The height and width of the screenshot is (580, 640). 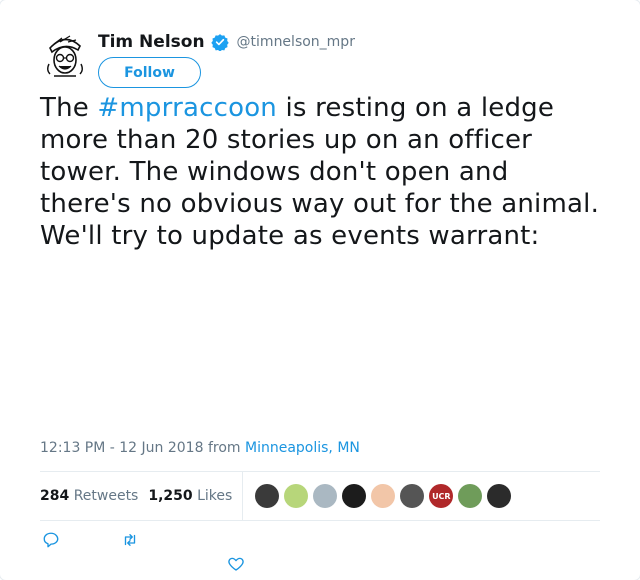 What do you see at coordinates (219, 42) in the screenshot?
I see `verified-badge-icon` at bounding box center [219, 42].